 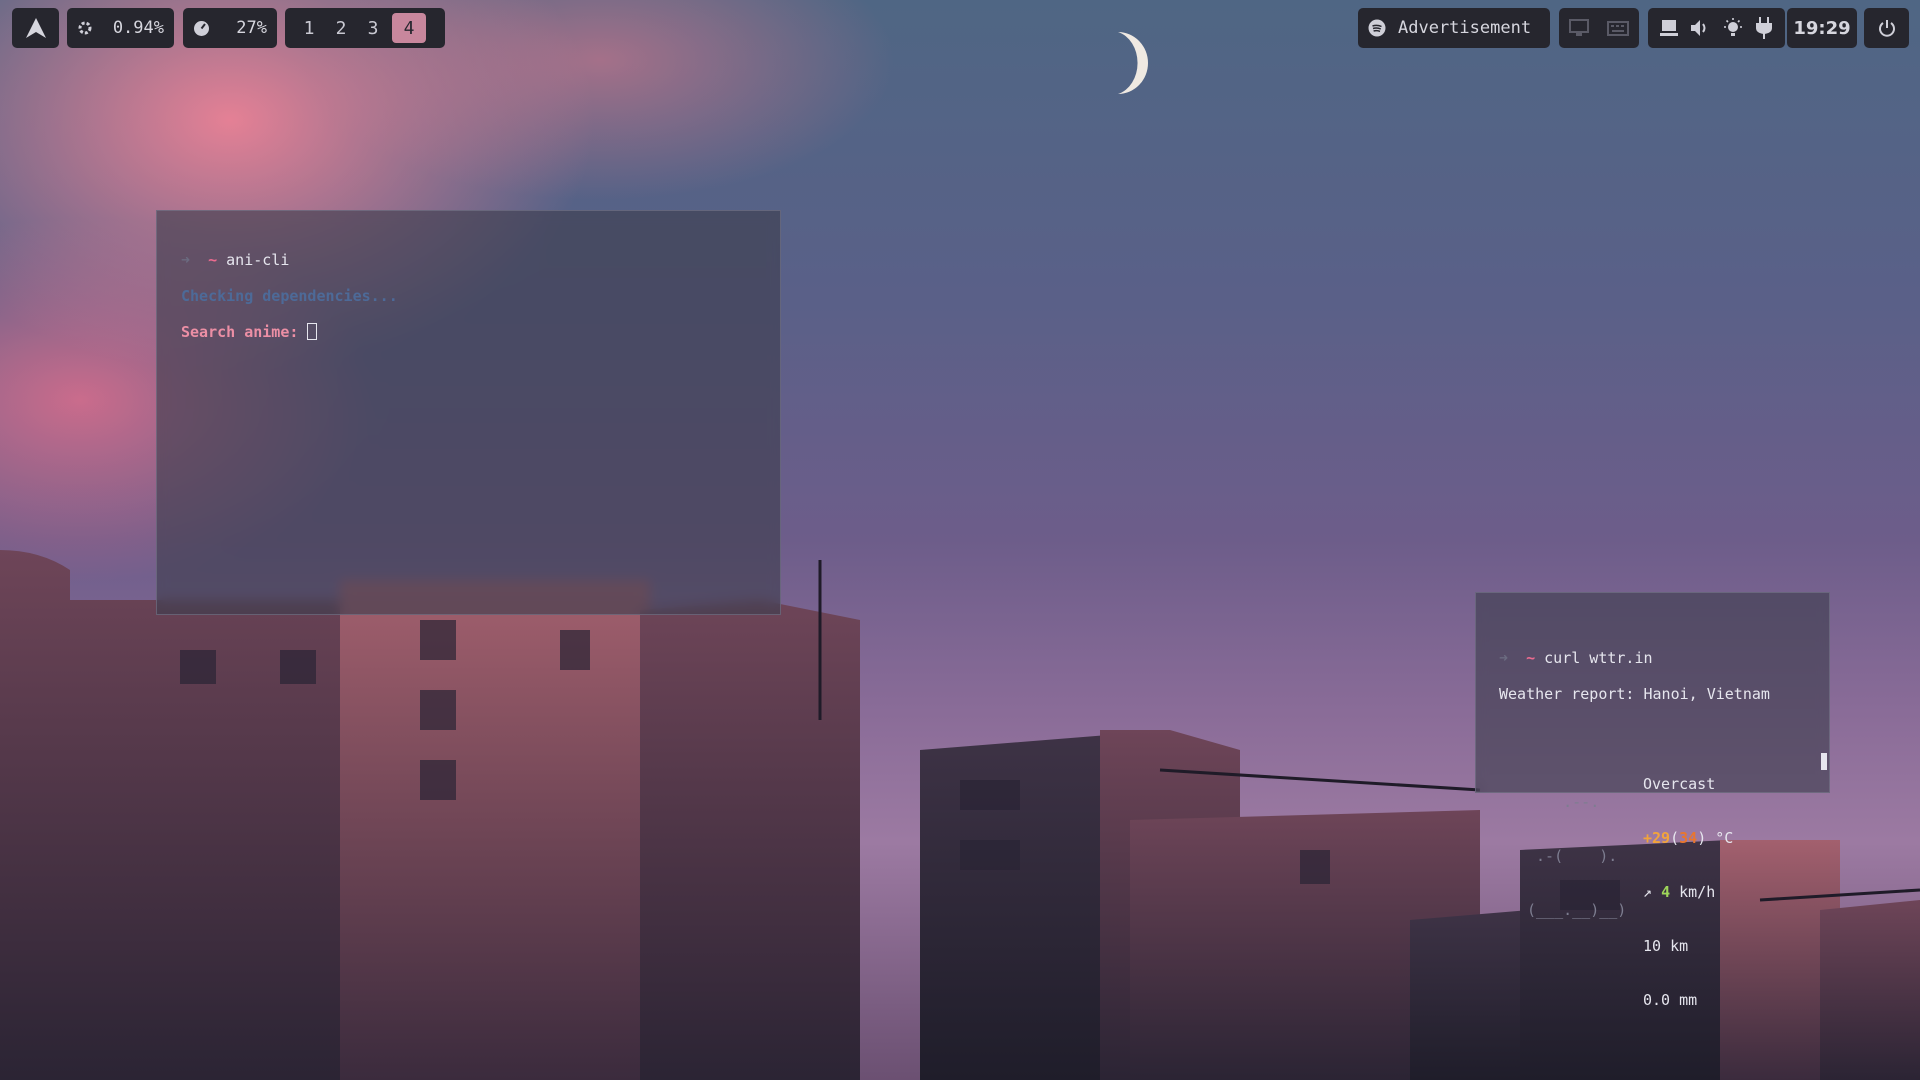 I want to click on volume-icon, so click(x=1700, y=28).